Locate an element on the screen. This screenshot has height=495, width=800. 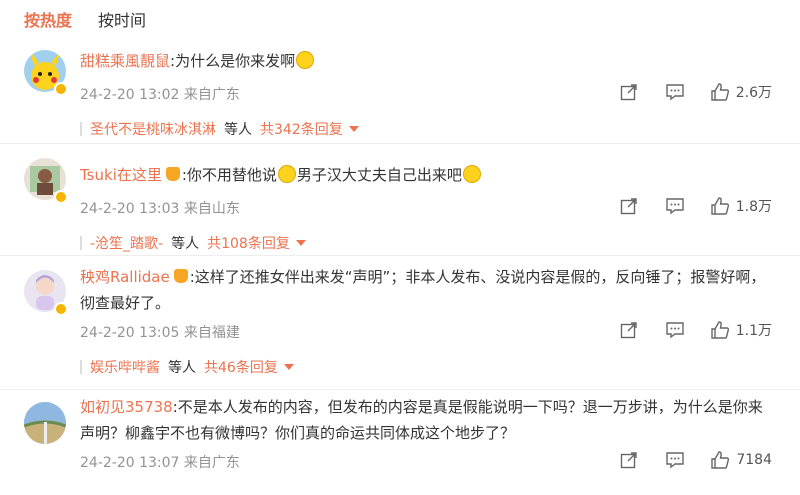
tab-sort-time: 按时间 is located at coordinates (122, 21).